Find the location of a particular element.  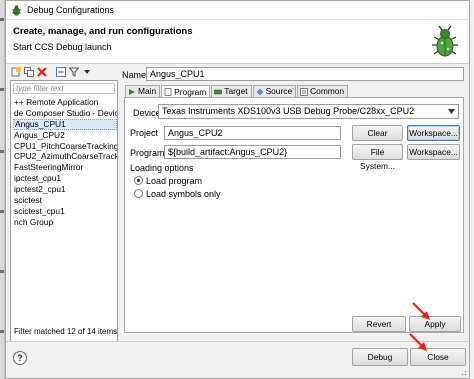

tree-item: scictest is located at coordinates (65, 200).